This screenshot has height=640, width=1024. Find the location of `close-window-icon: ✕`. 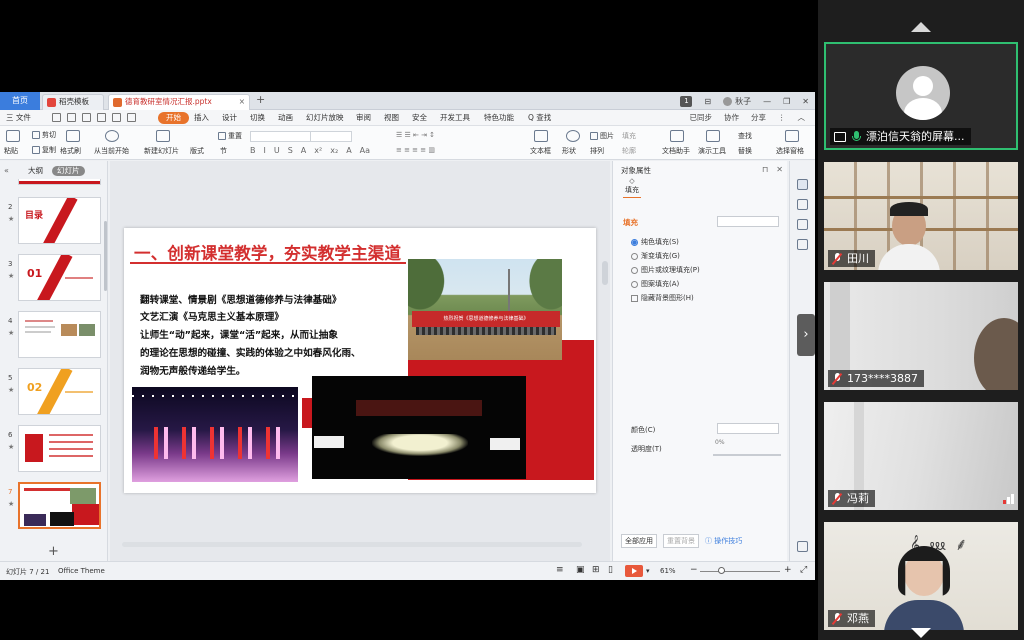

close-window-icon: ✕ is located at coordinates (805, 101).